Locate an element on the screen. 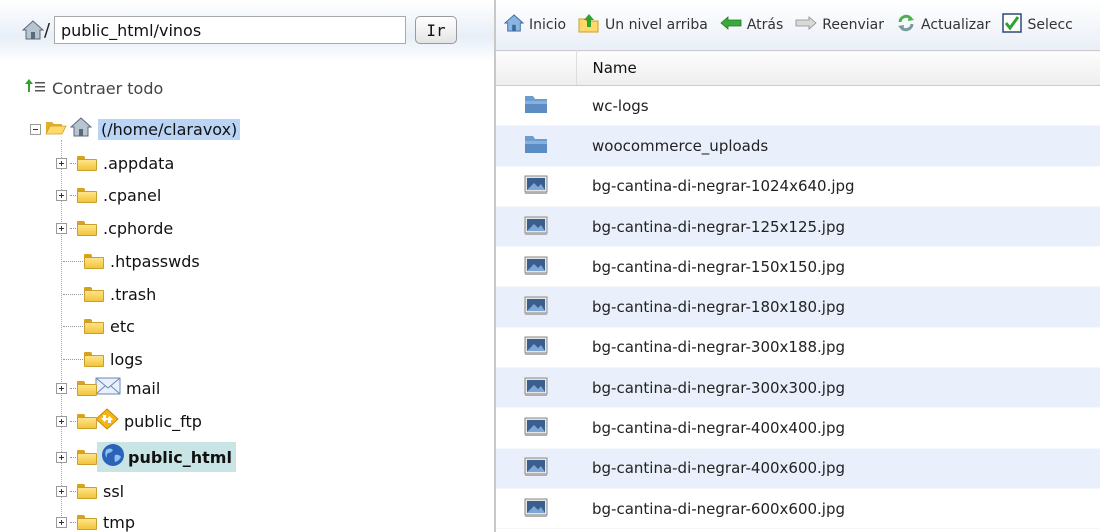 The image size is (1100, 532). tree-item: .htpasswds is located at coordinates (132, 261).